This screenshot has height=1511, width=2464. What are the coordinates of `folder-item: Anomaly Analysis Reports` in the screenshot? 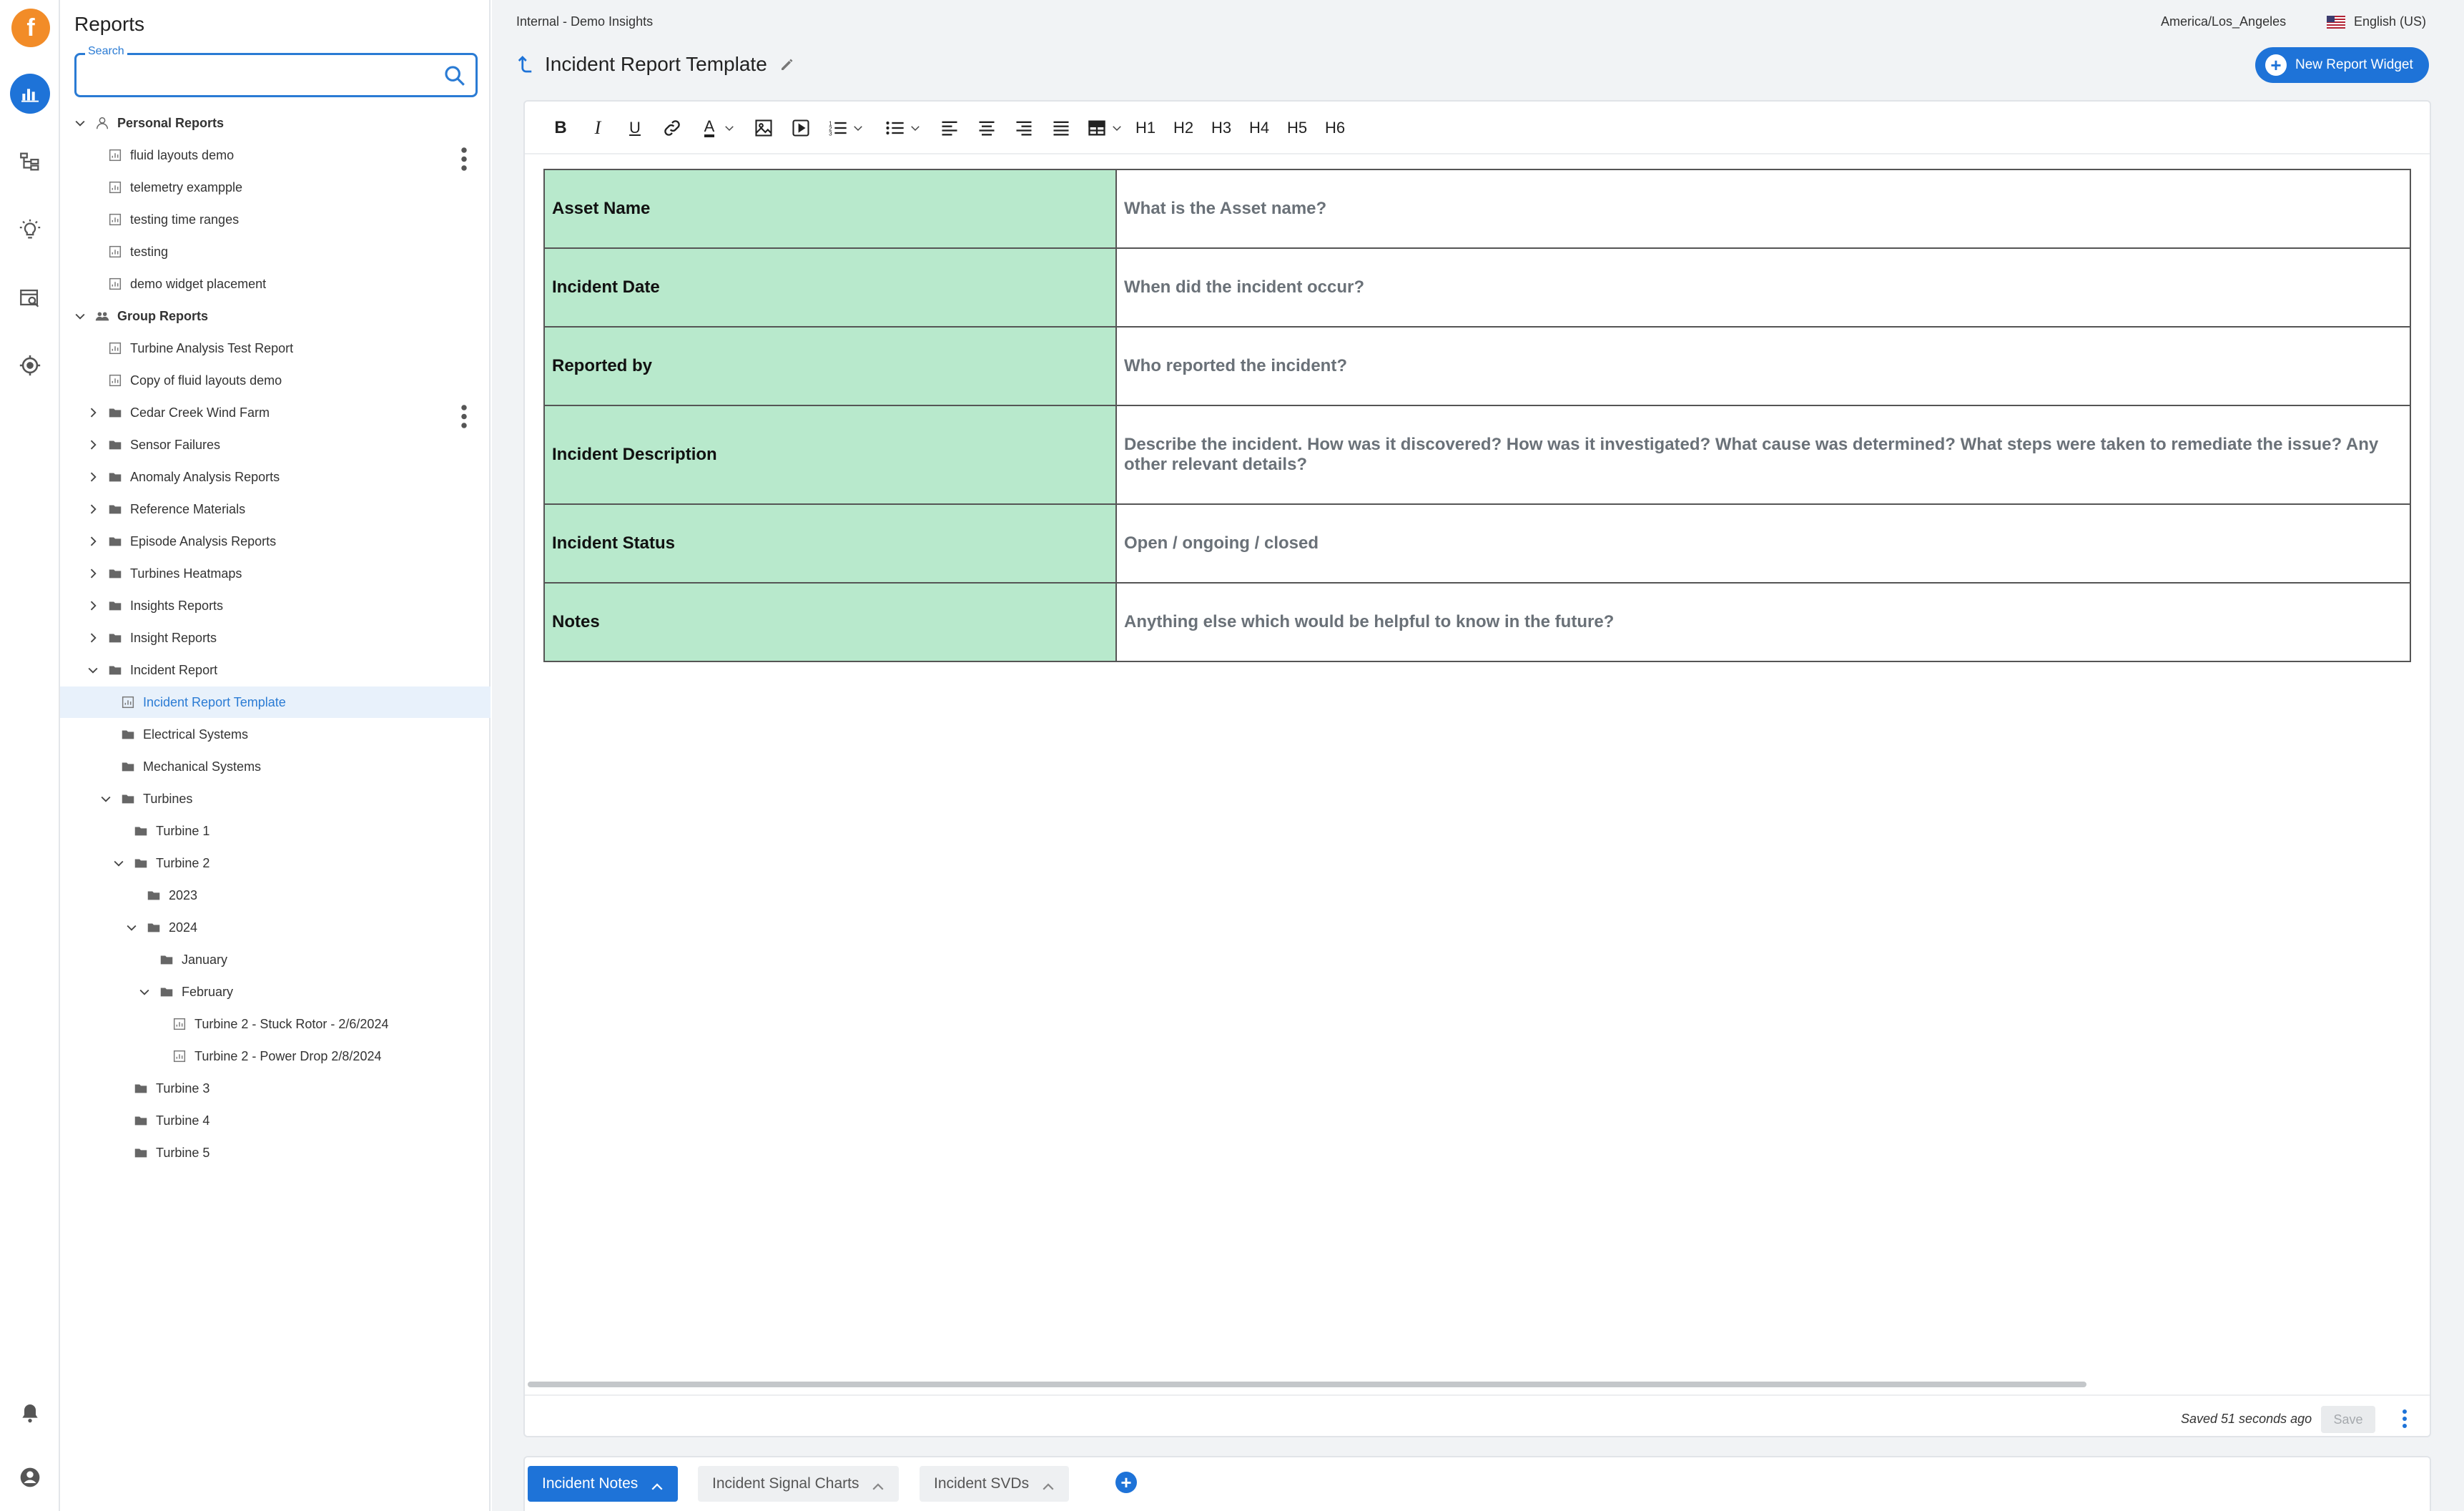 It's located at (275, 477).